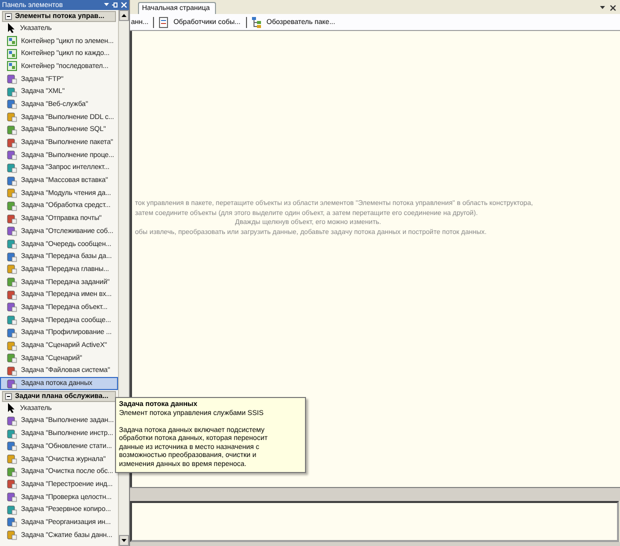 This screenshot has height=546, width=620. Describe the element at coordinates (124, 15) in the screenshot. I see `scroll-up-icon` at that location.